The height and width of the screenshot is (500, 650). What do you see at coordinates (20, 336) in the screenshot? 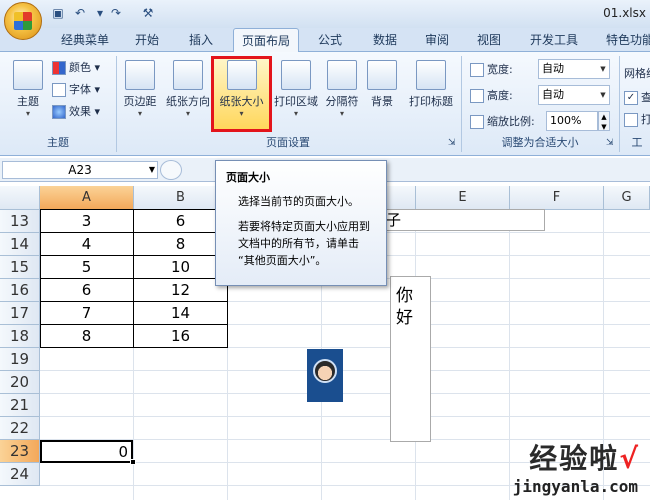
I see `row-header: 18` at bounding box center [20, 336].